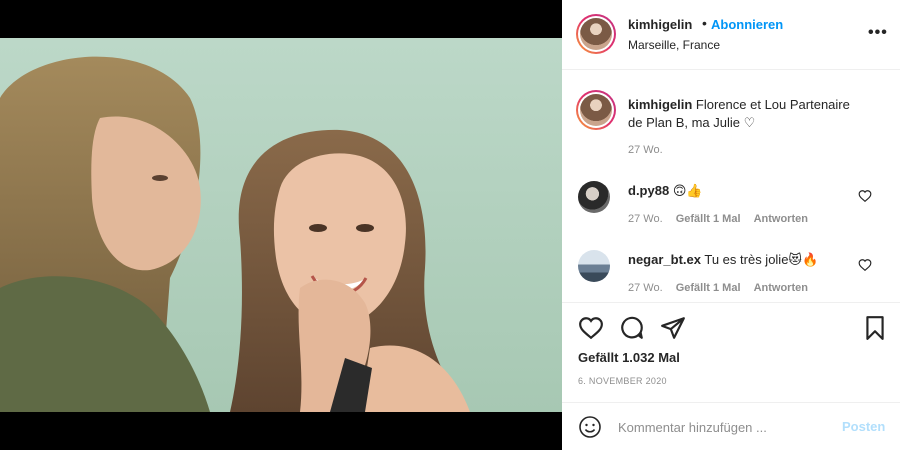  What do you see at coordinates (660, 24) in the screenshot?
I see `author-username: kimhigelin` at bounding box center [660, 24].